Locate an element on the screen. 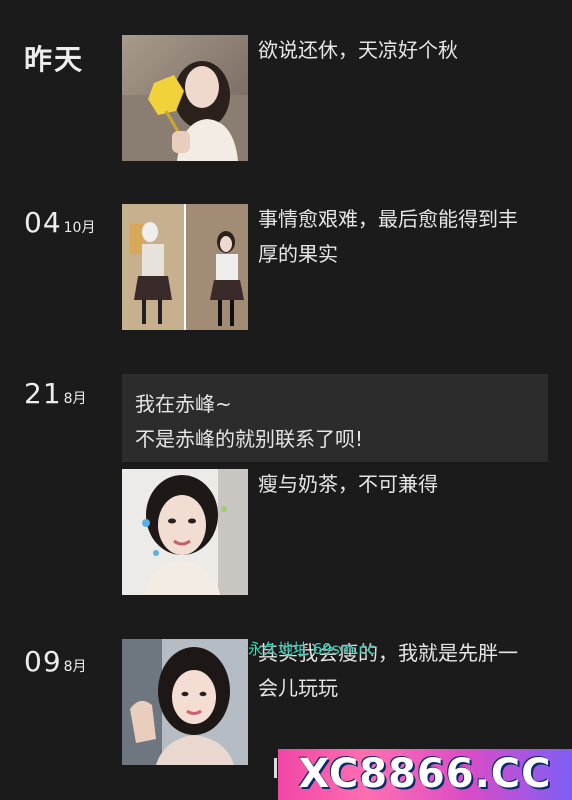  ad-banner: XC8866.CC is located at coordinates (425, 774).